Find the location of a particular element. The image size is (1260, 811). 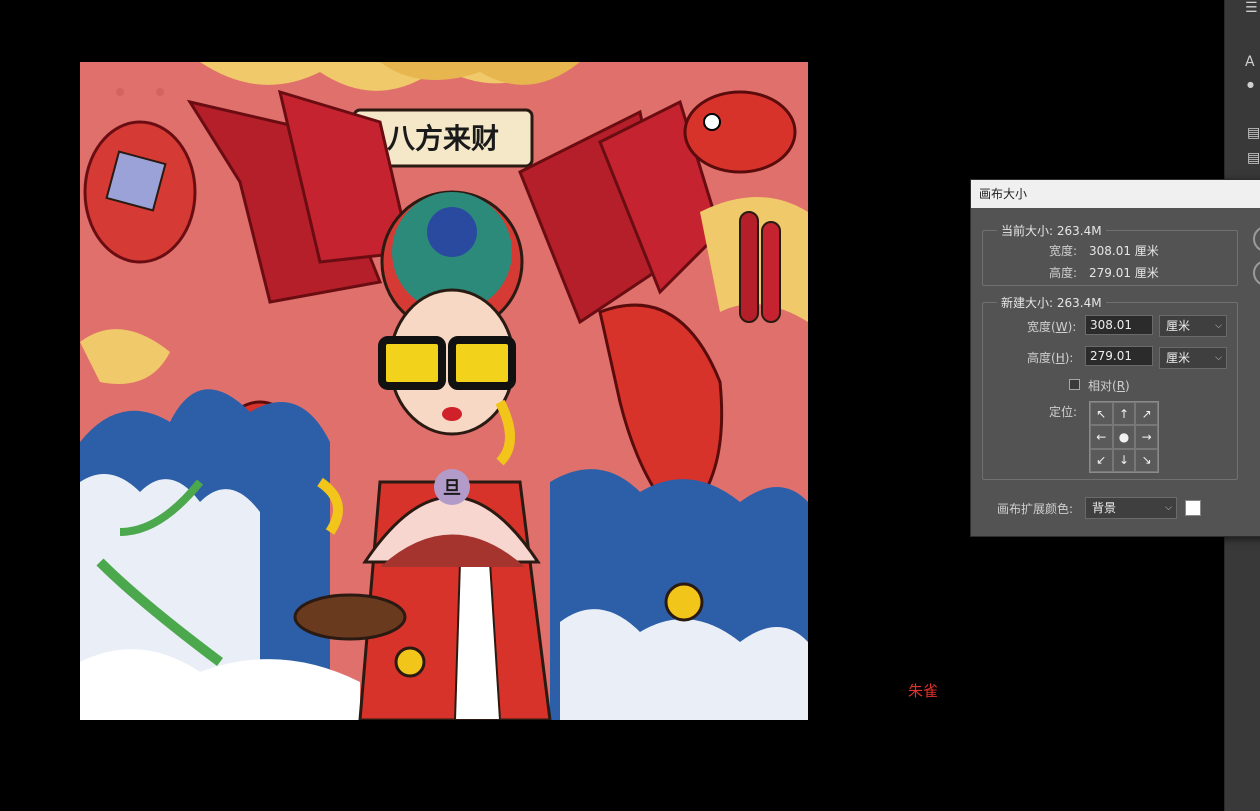

anchor-top-left: ↖ is located at coordinates (1101, 414).